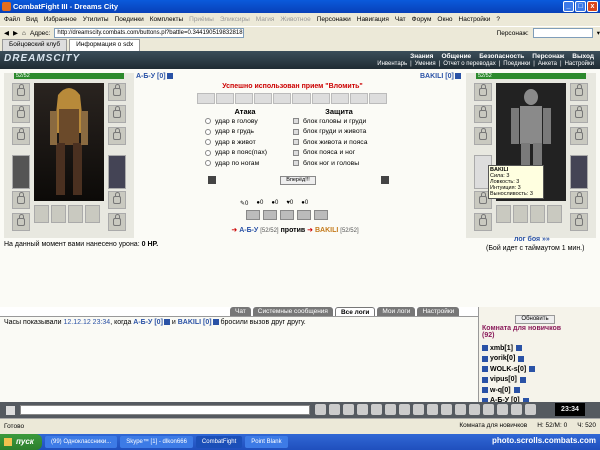 Image resolution: width=600 pixels, height=450 pixels. Describe the element at coordinates (592, 6) in the screenshot. I see `close-button: x` at that location.